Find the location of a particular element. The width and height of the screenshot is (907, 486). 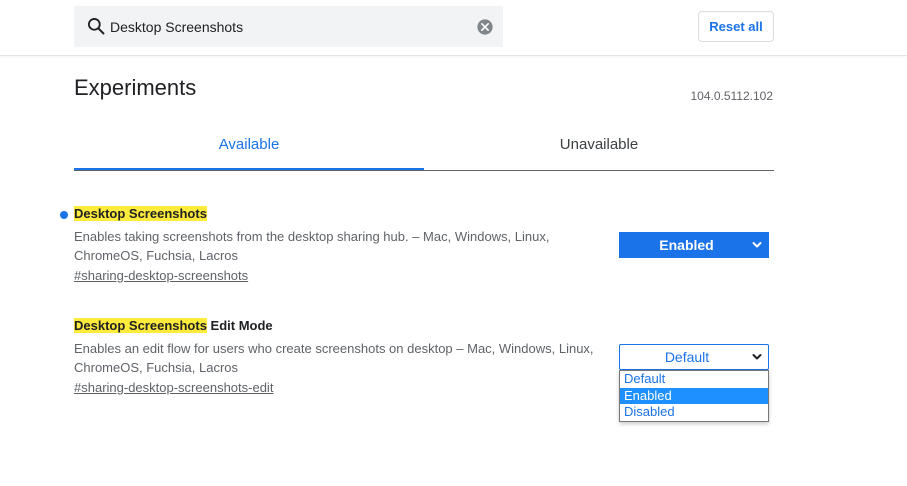

select-dropdown-list: Default Enabled Disabled is located at coordinates (694, 396).